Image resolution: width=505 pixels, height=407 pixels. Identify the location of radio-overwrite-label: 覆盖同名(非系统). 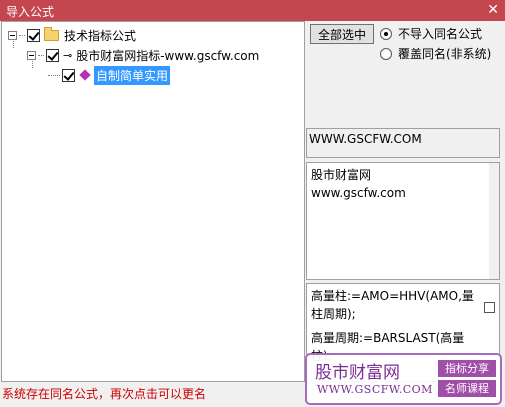
(445, 54).